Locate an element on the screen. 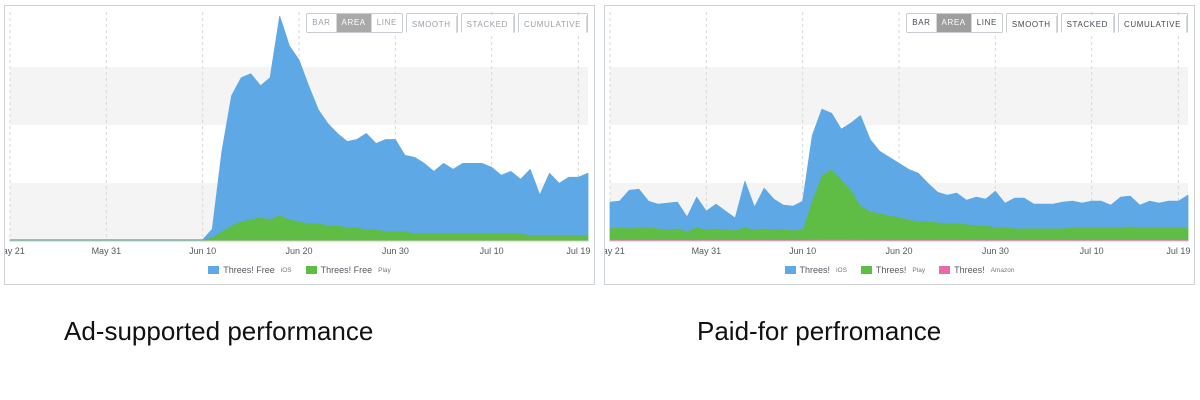 Image resolution: width=1200 pixels, height=400 pixels. legend-item-ios: Threes! iOS is located at coordinates (815, 270).